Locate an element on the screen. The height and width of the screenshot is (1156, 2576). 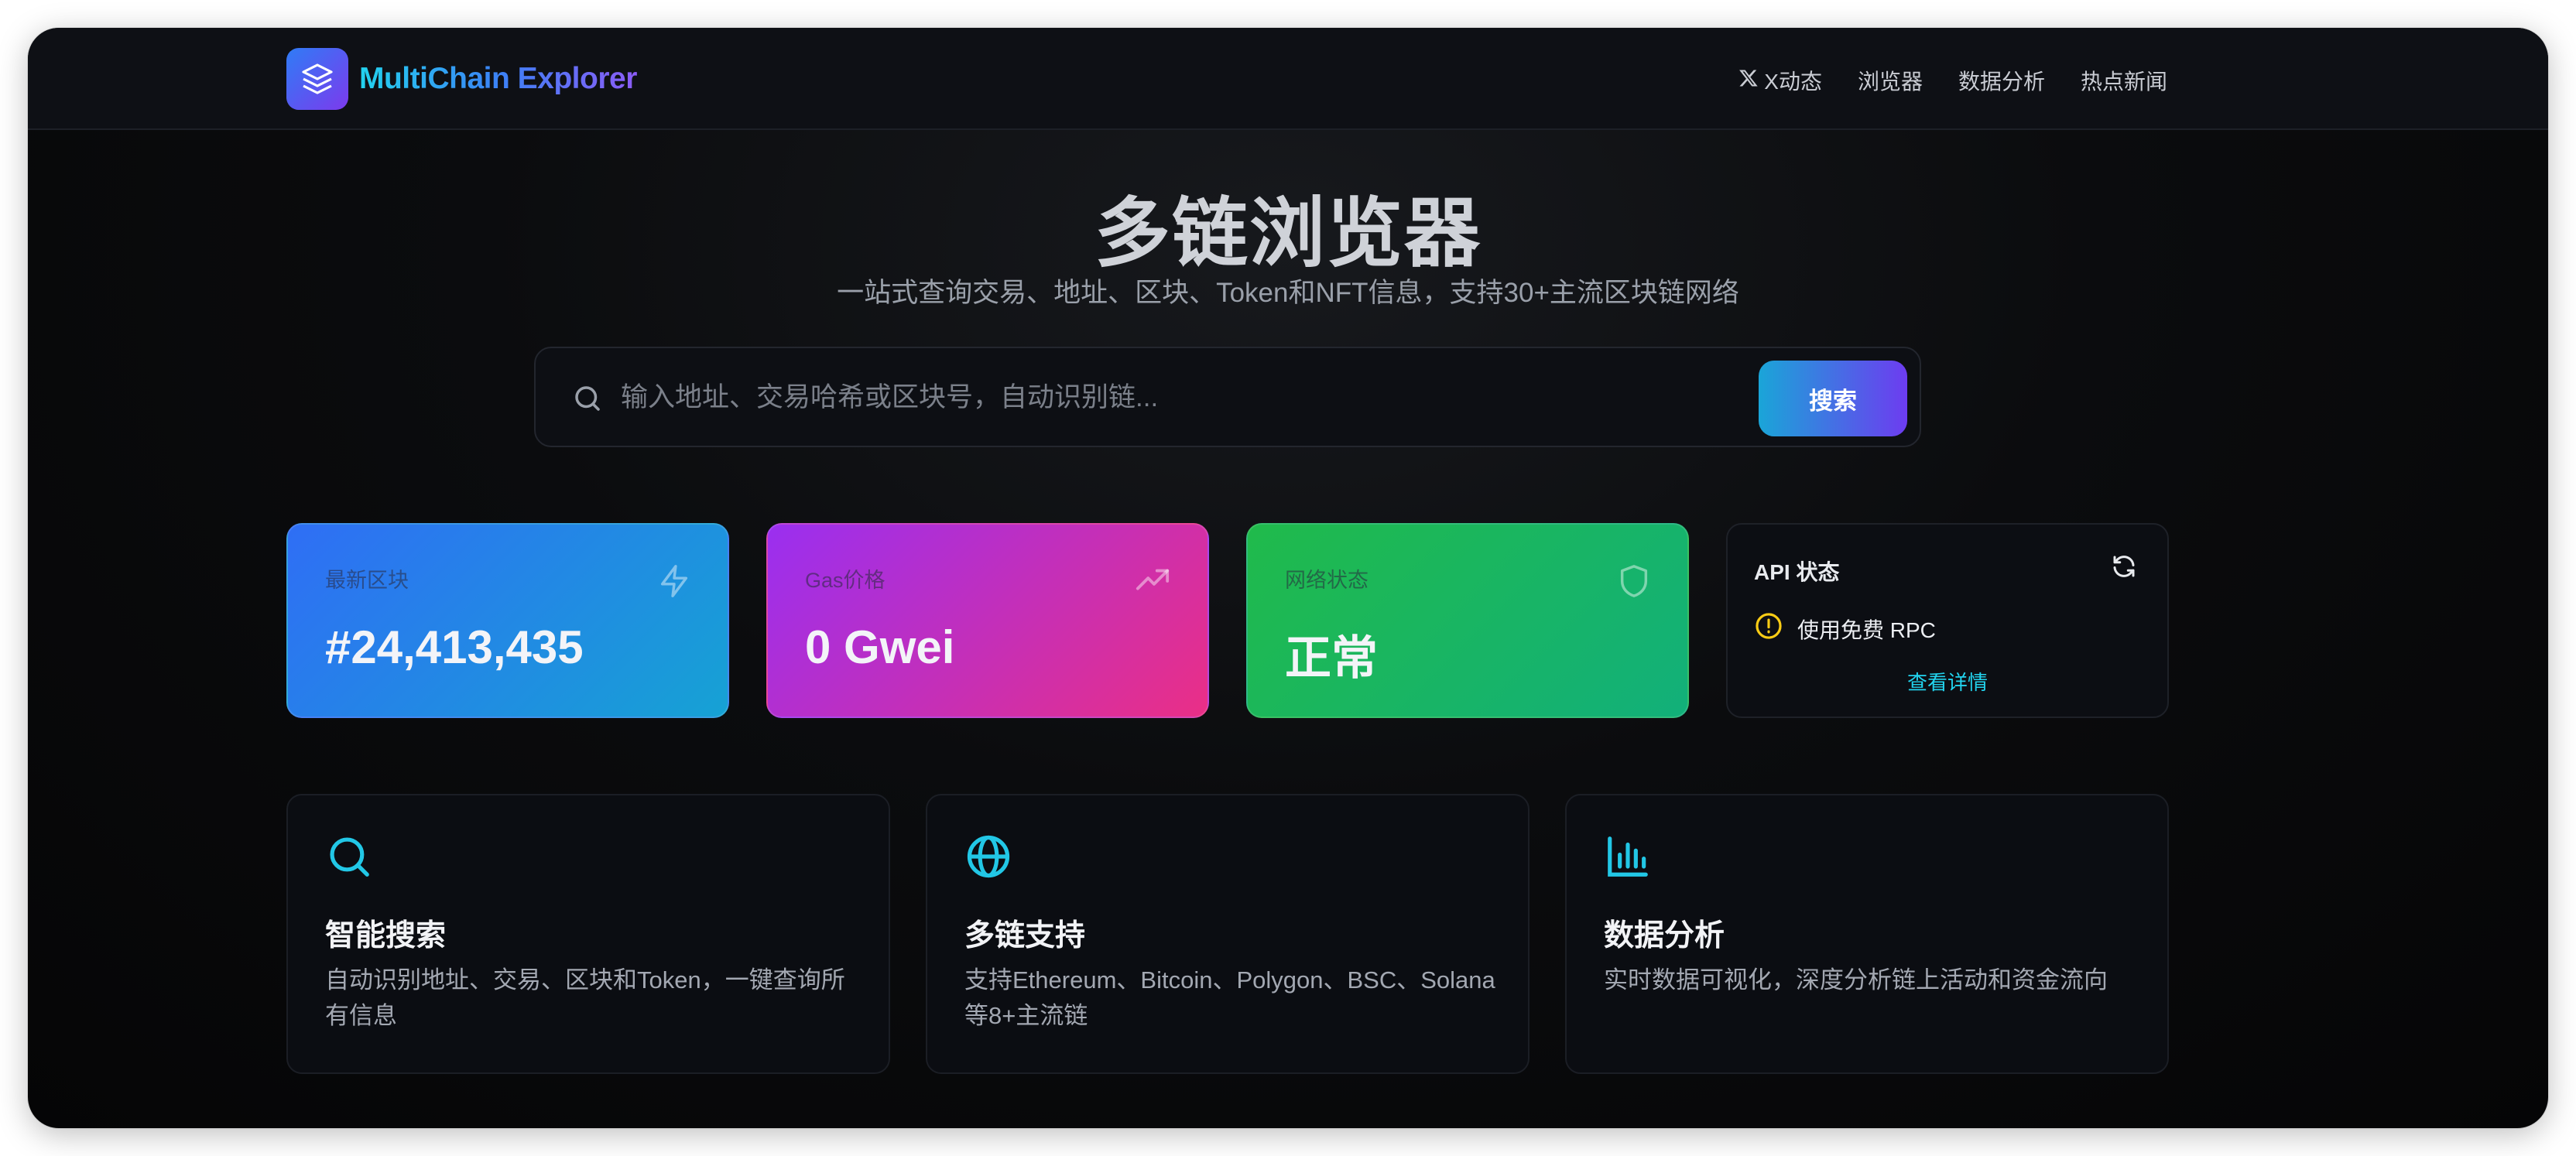
search-button: 搜索 is located at coordinates (1833, 398).